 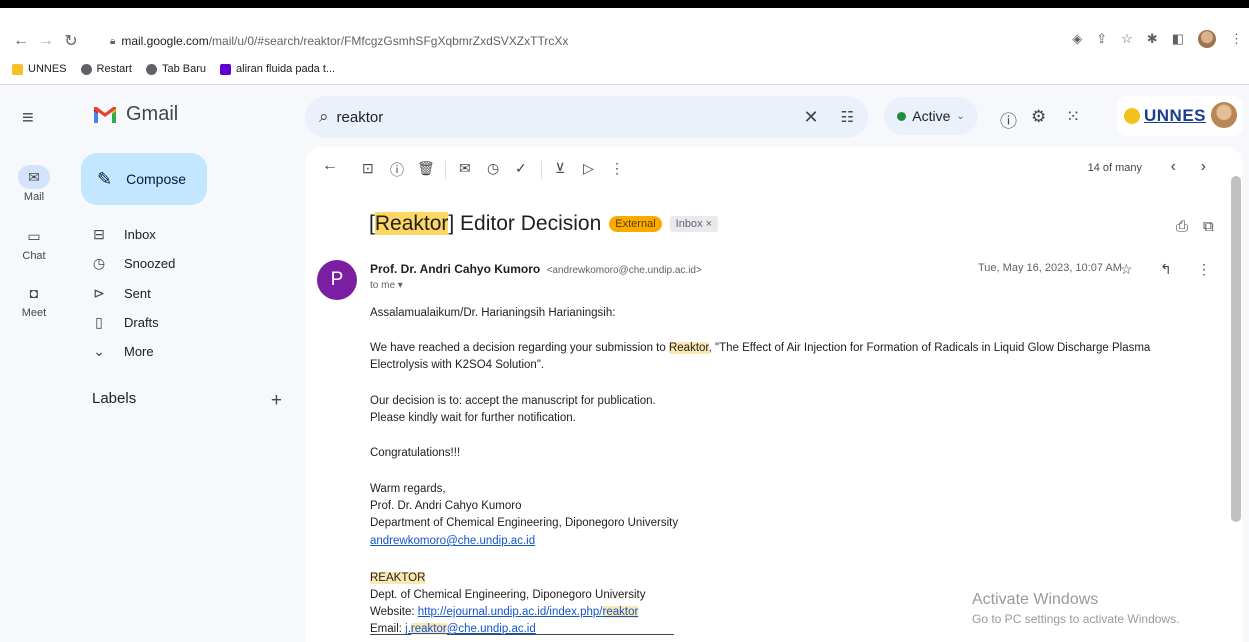 I want to click on bookmark-label: Tab Baru, so click(x=184, y=69).